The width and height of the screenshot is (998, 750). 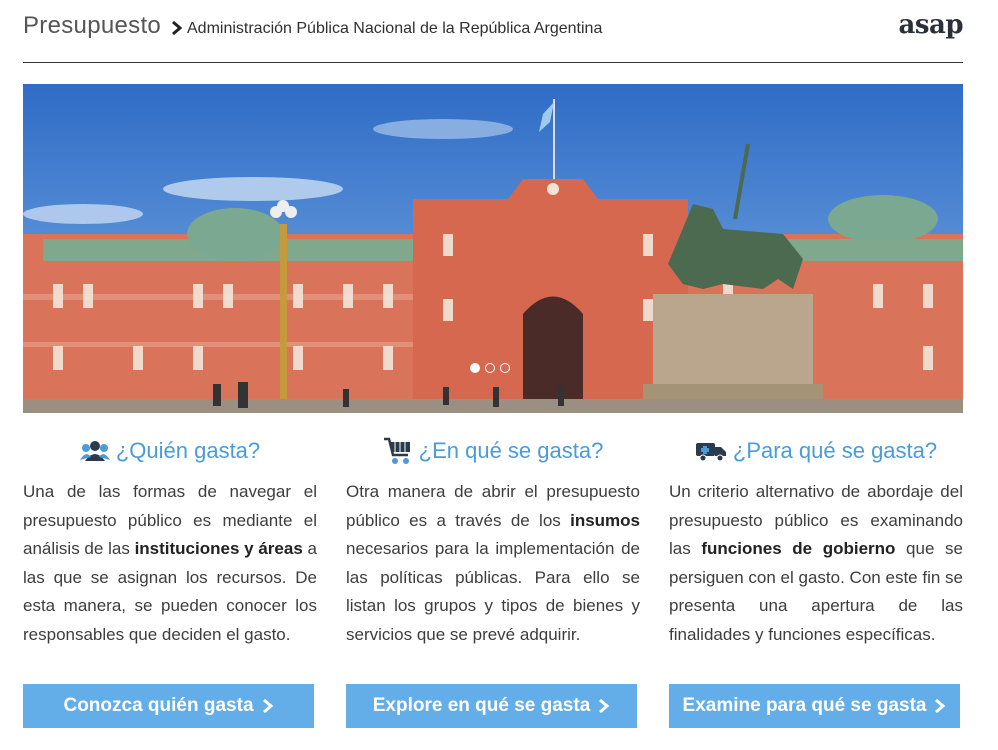 I want to click on description-bold: insumos, so click(x=605, y=520).